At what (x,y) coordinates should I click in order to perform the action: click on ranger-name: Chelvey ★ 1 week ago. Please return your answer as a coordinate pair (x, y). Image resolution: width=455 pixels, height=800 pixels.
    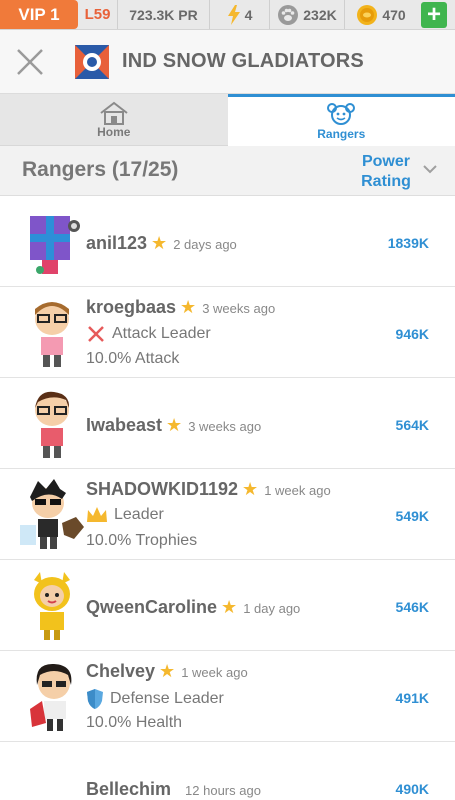
    Looking at the image, I should click on (167, 671).